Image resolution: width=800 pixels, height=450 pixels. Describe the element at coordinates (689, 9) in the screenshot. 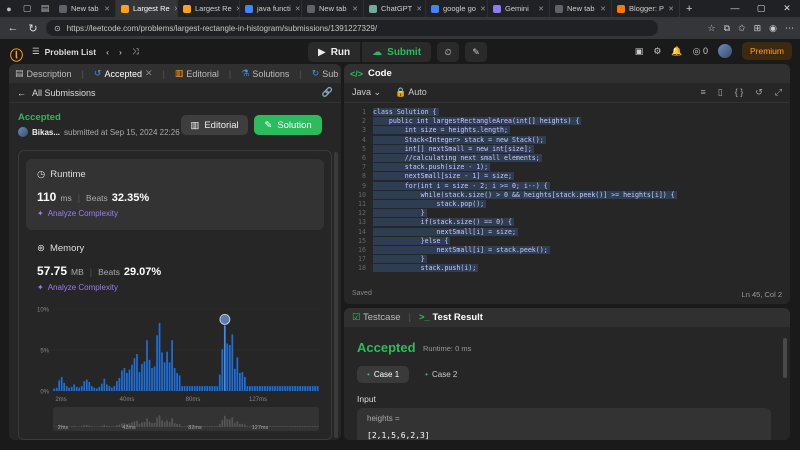

I see `new-tab-button: +` at that location.